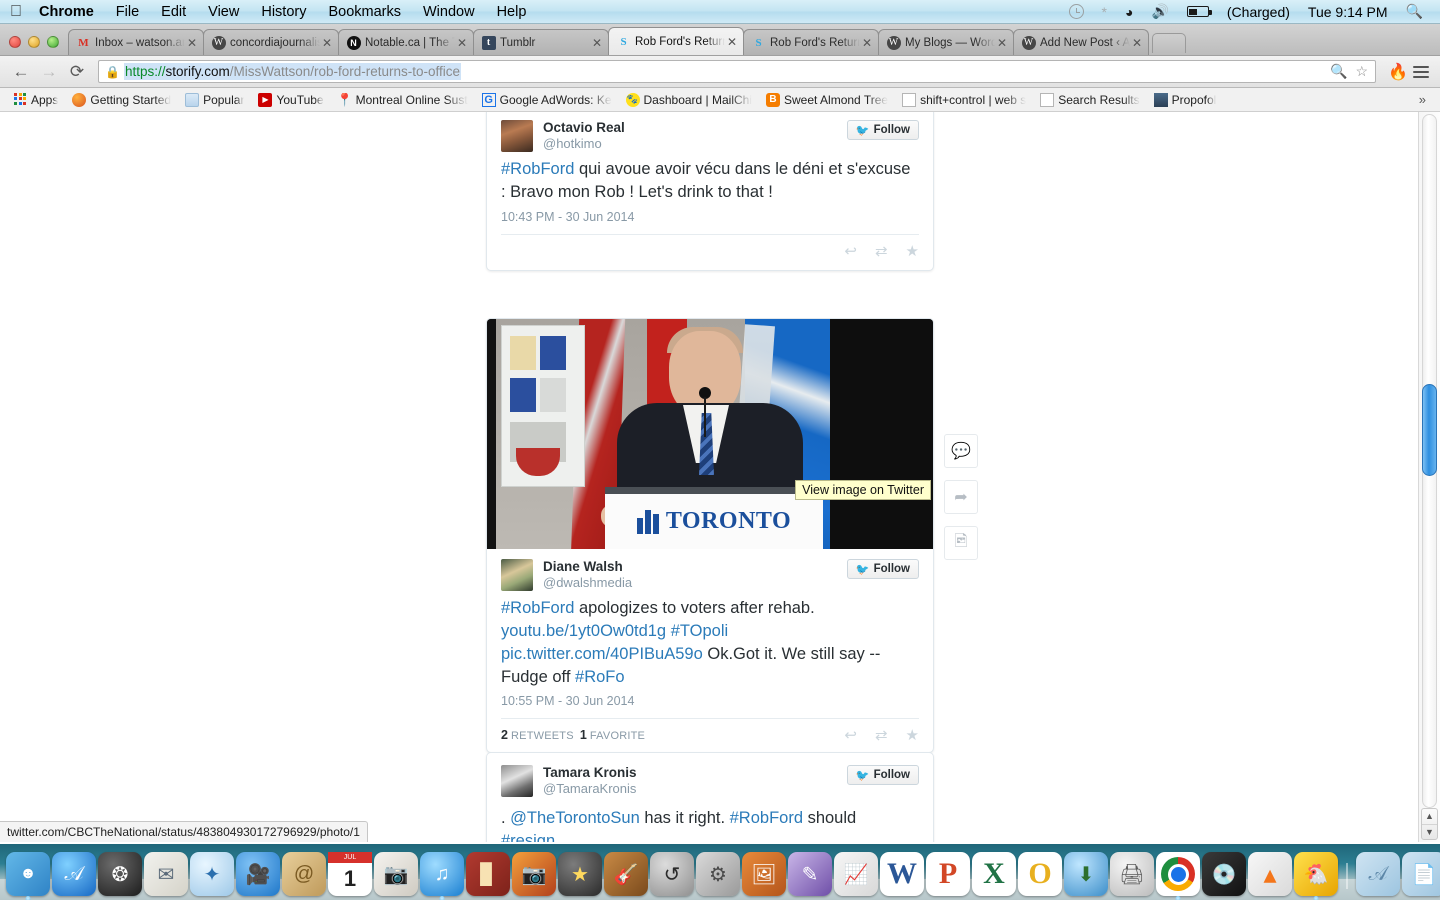  I want to click on scrollbar-arrows: ▲ ▼, so click(1429, 824).